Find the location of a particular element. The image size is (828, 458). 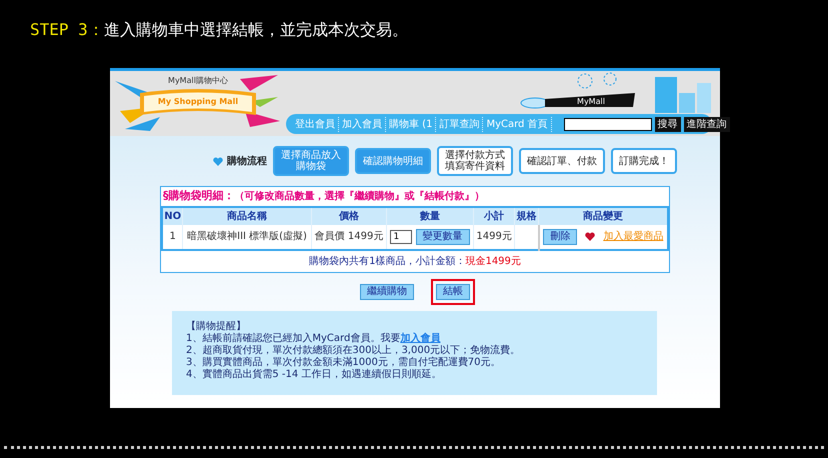

column-header: 規格 is located at coordinates (526, 215).